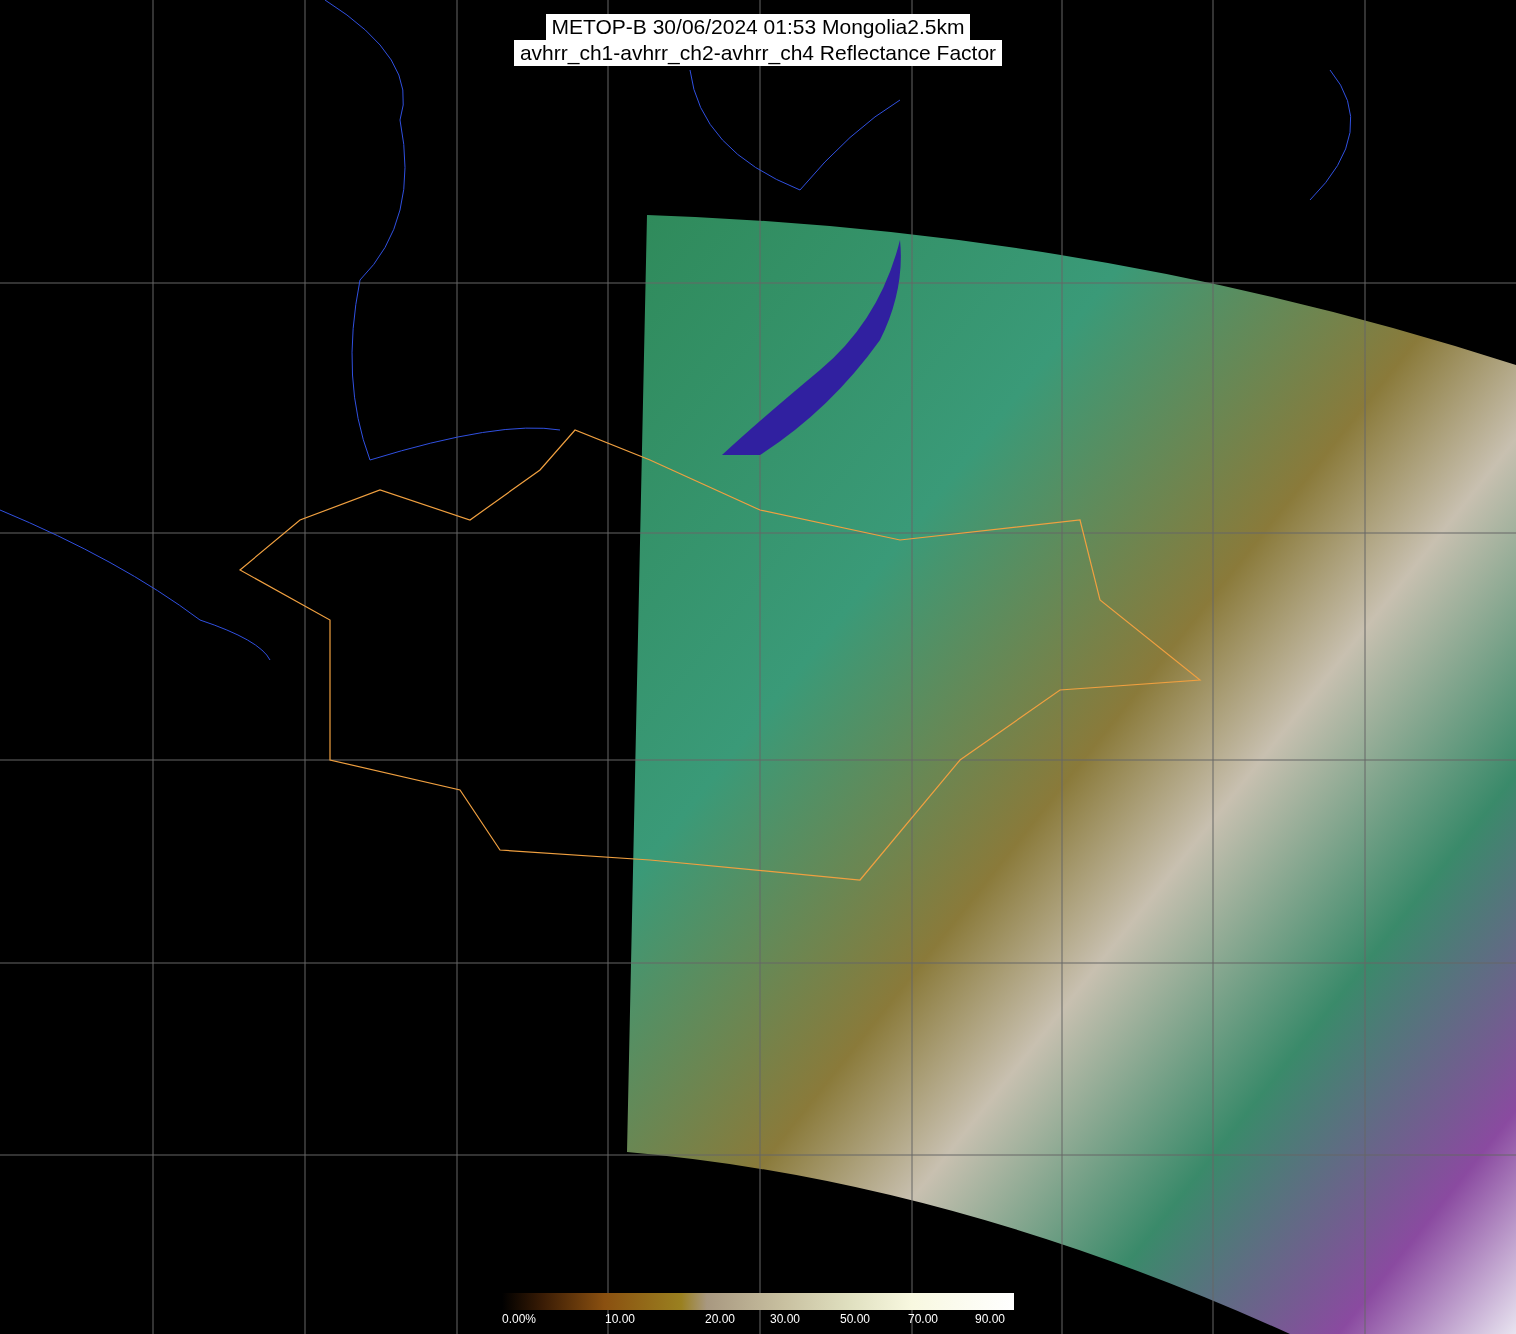 This screenshot has height=1334, width=1516. Describe the element at coordinates (785, 1319) in the screenshot. I see `scale-label: 30.00` at that location.